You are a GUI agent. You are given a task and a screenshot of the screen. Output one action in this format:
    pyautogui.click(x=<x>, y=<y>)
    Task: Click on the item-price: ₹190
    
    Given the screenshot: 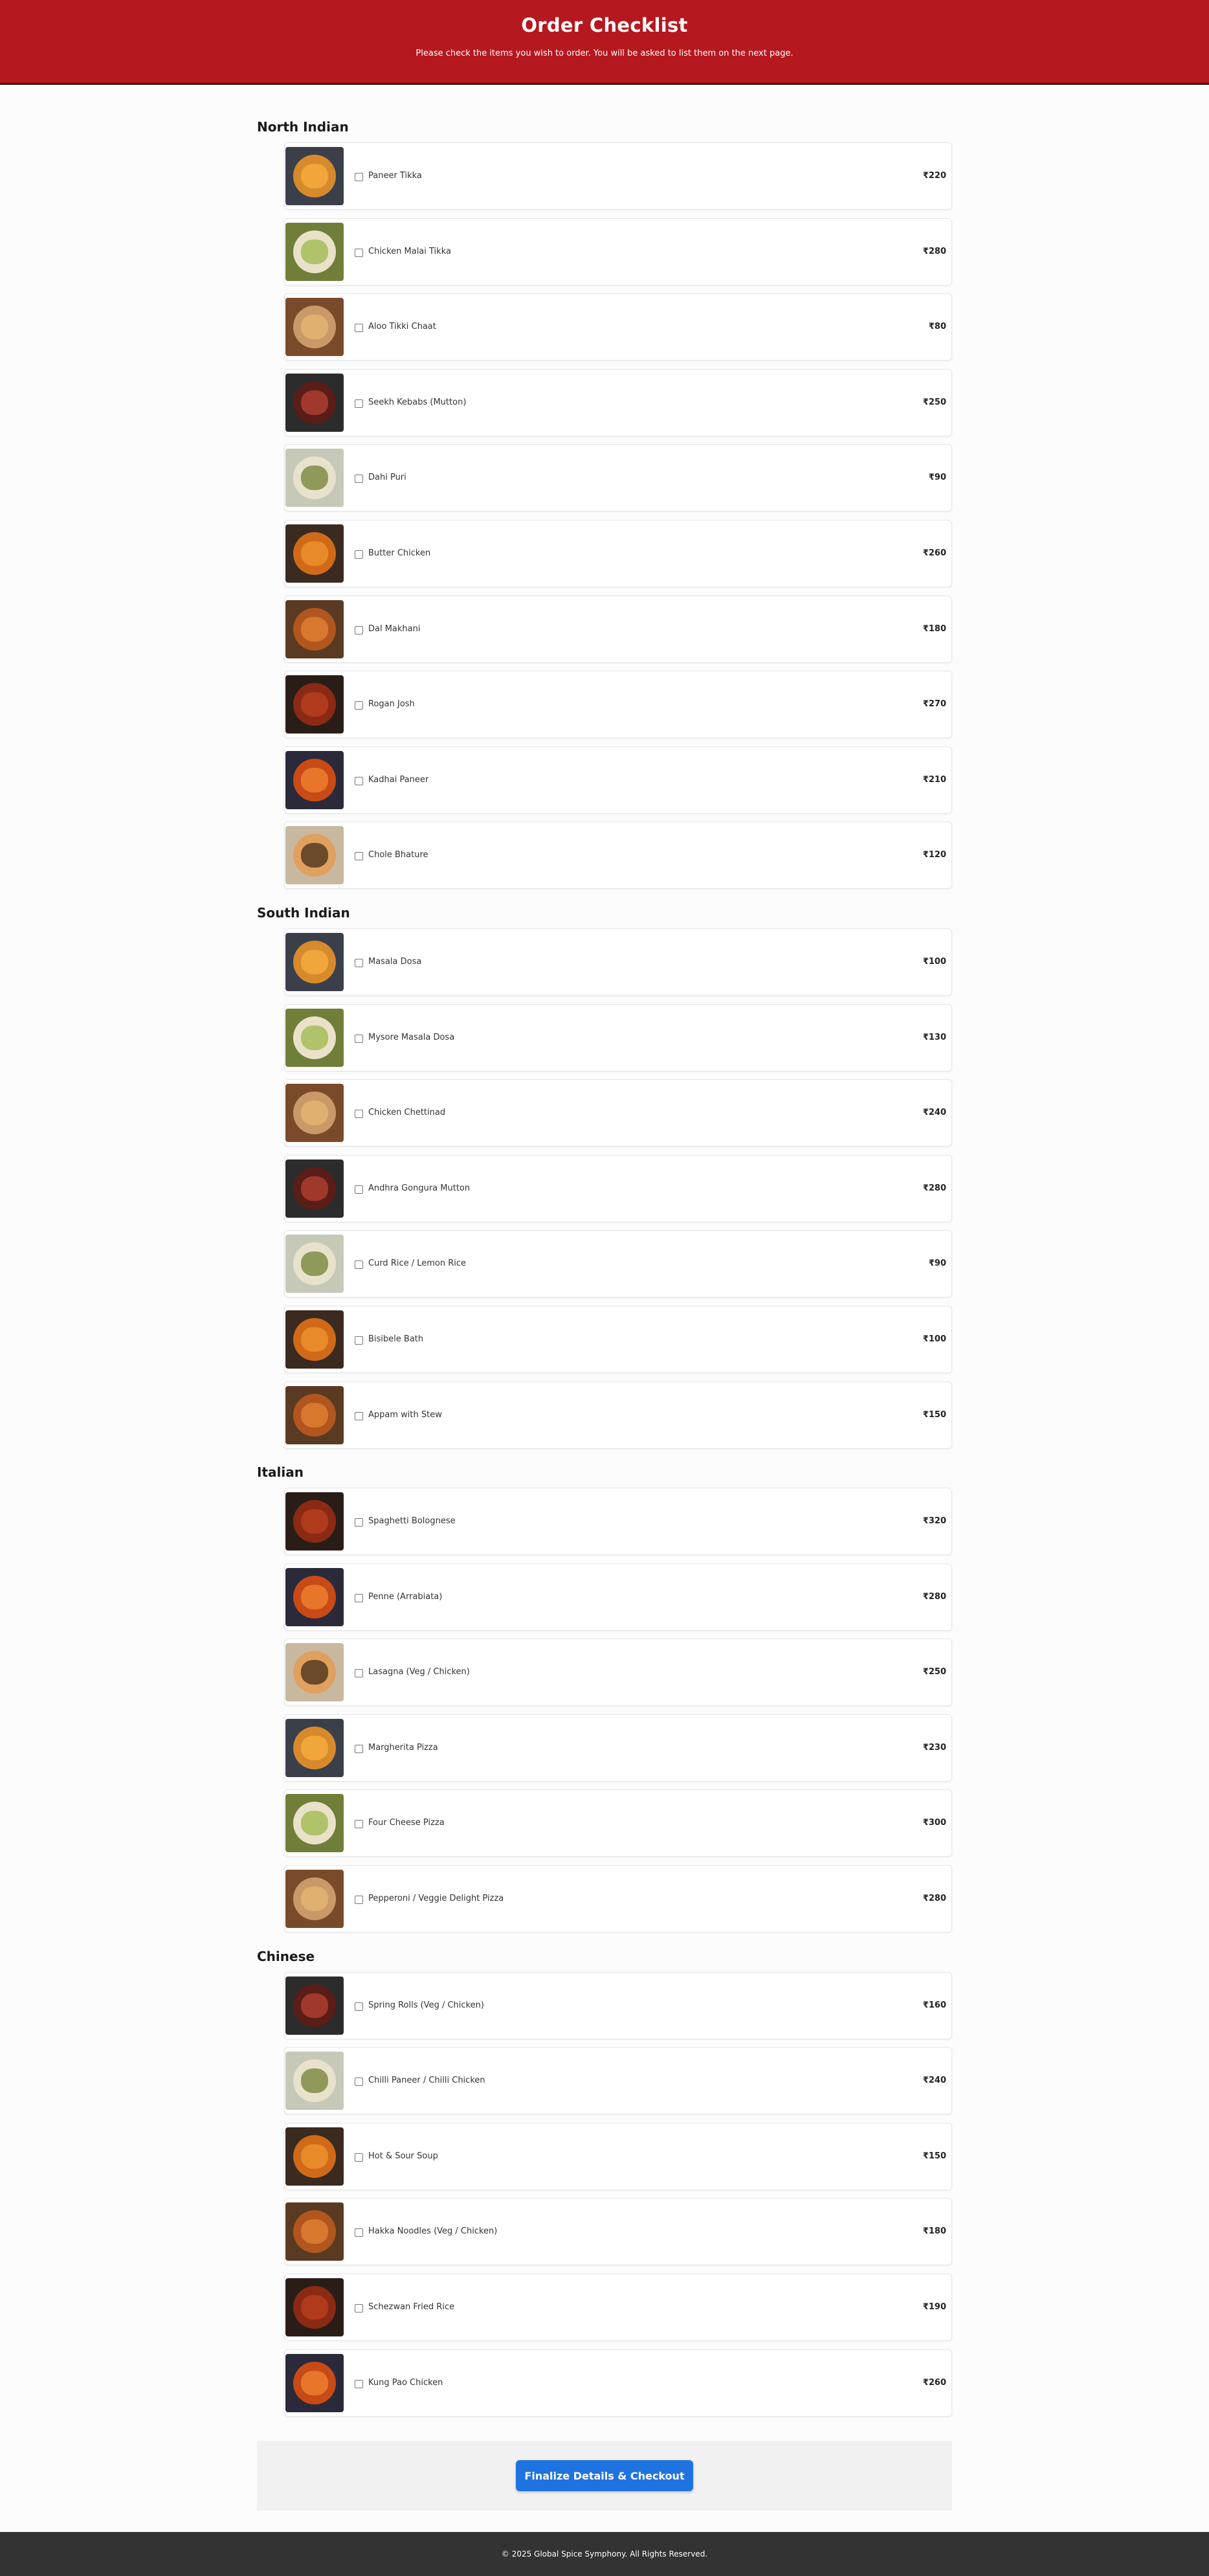 What is the action you would take?
    pyautogui.click(x=934, y=2307)
    